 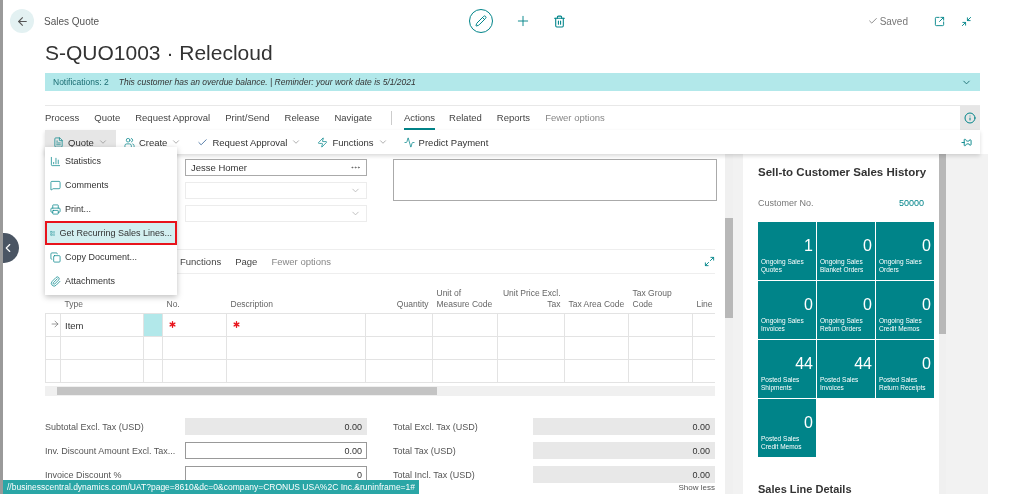 What do you see at coordinates (159, 53) in the screenshot?
I see `page-title: S-QUO1003 · Relecloud` at bounding box center [159, 53].